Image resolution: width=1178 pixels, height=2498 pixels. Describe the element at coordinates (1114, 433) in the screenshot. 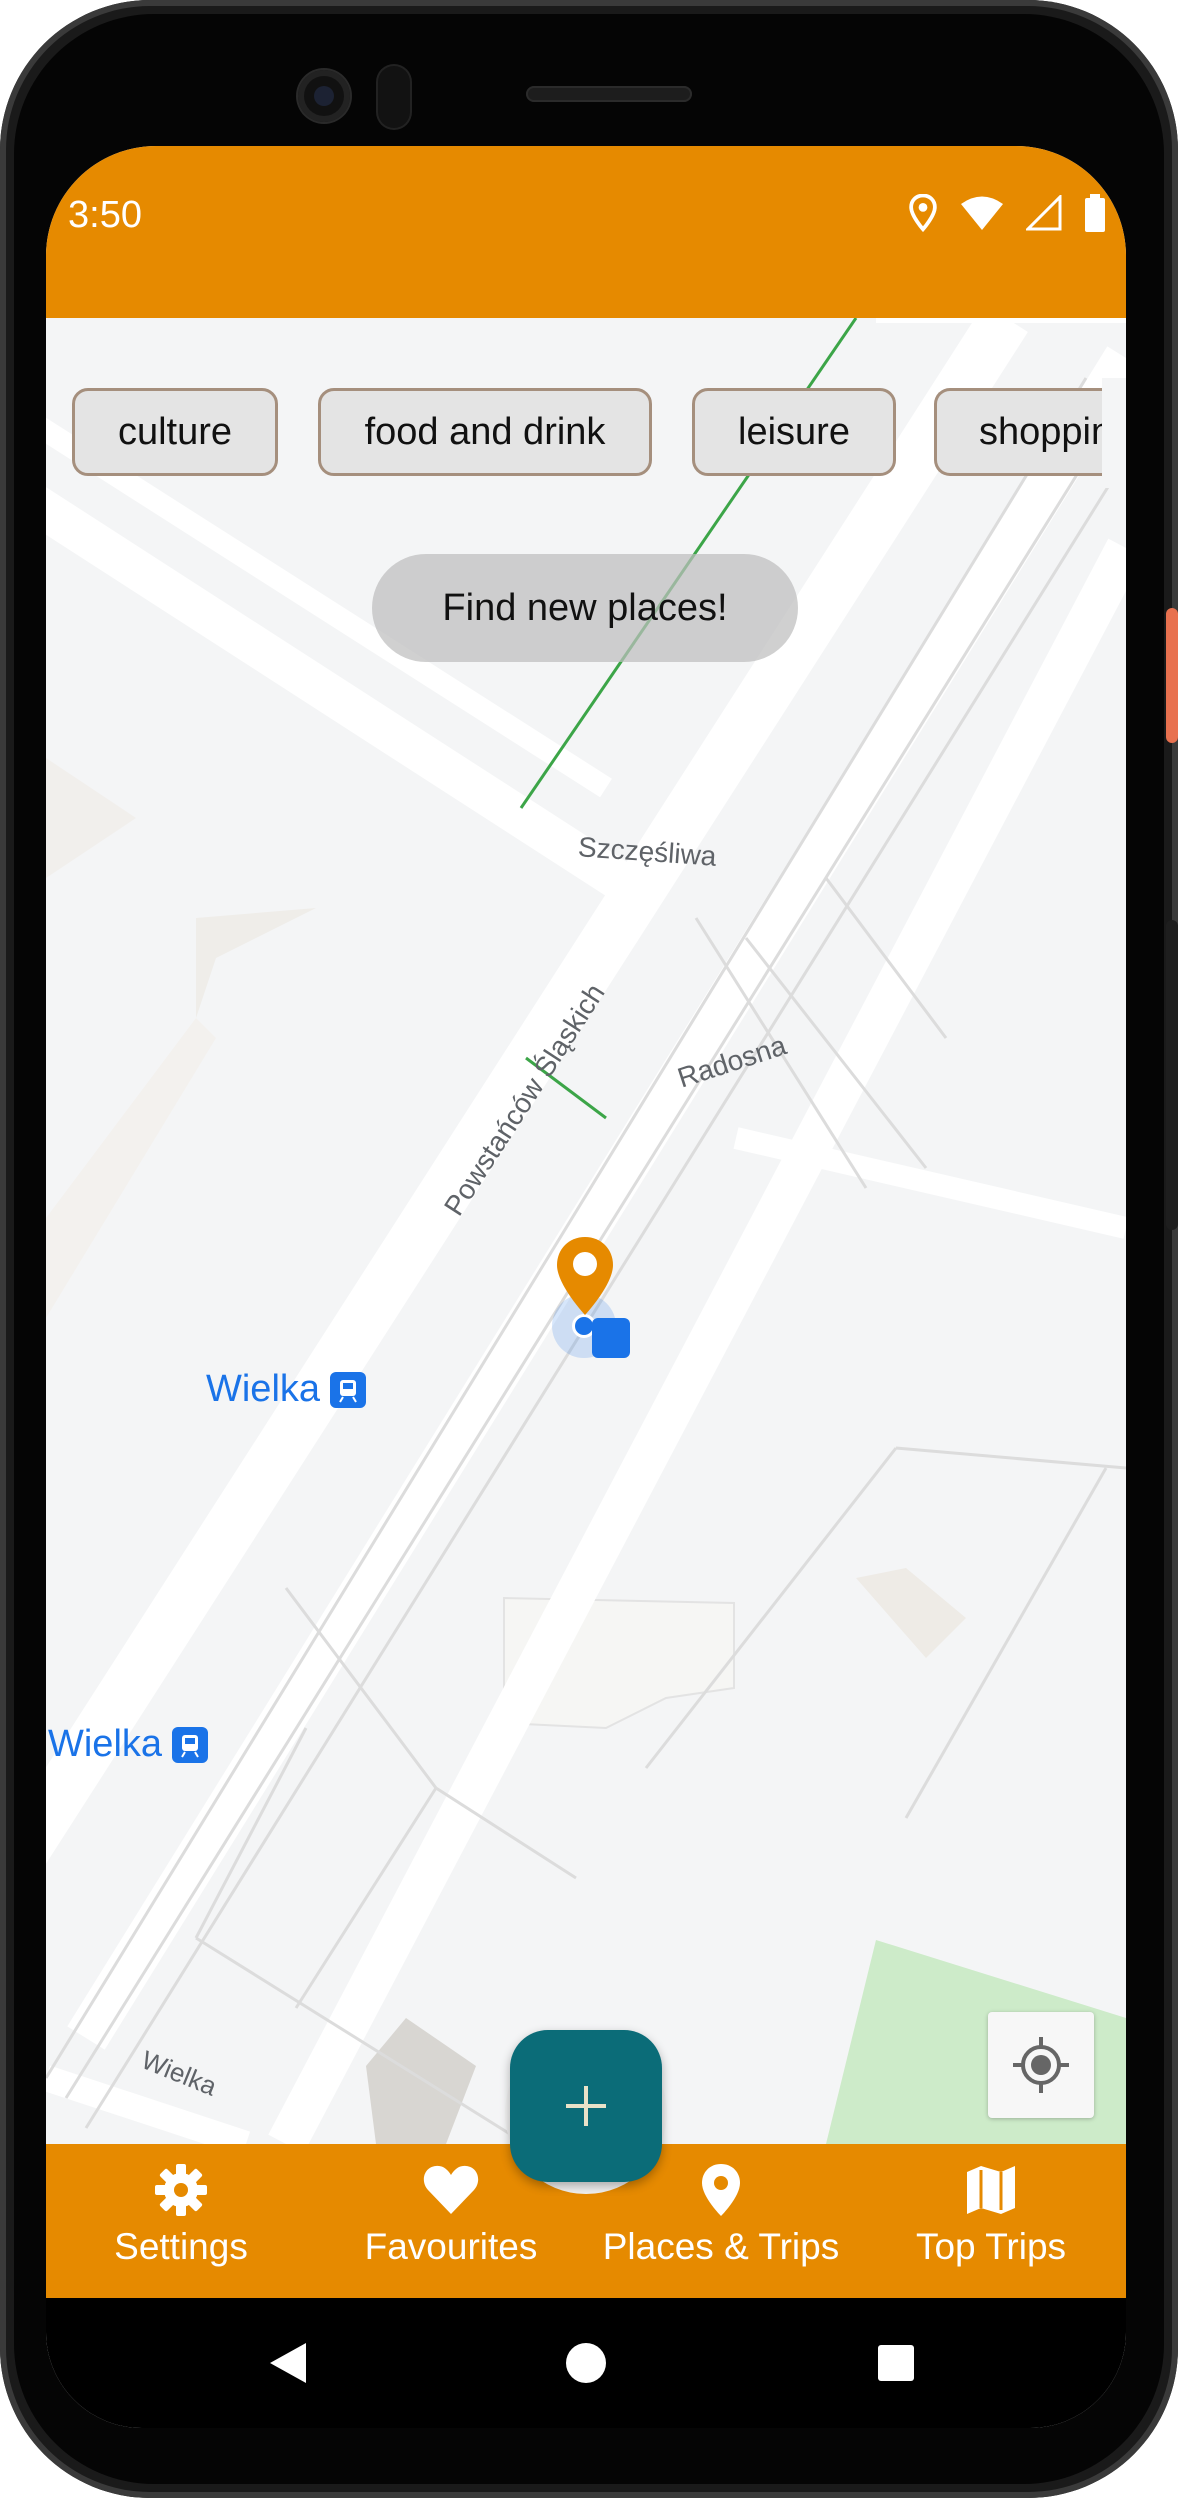

I see `chip-row-fade` at that location.